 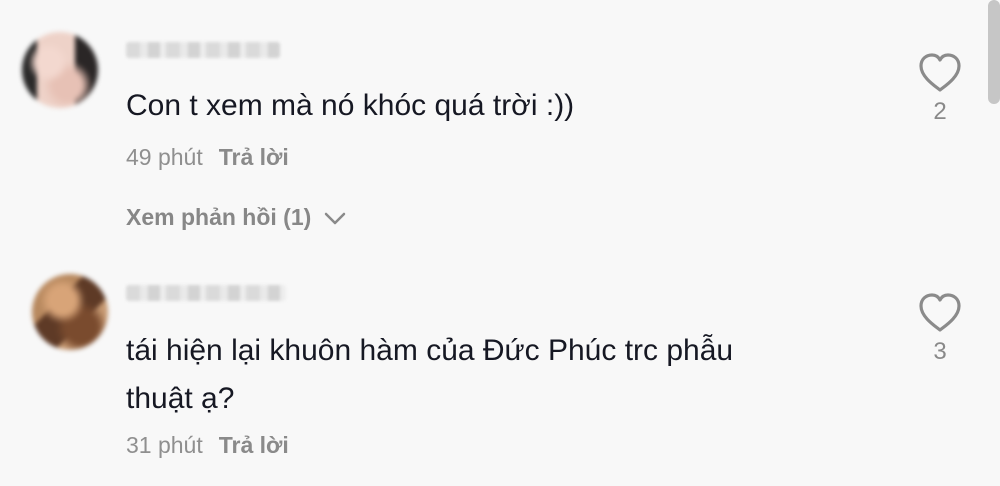 What do you see at coordinates (164, 157) in the screenshot?
I see `comment-time: 49 phút` at bounding box center [164, 157].